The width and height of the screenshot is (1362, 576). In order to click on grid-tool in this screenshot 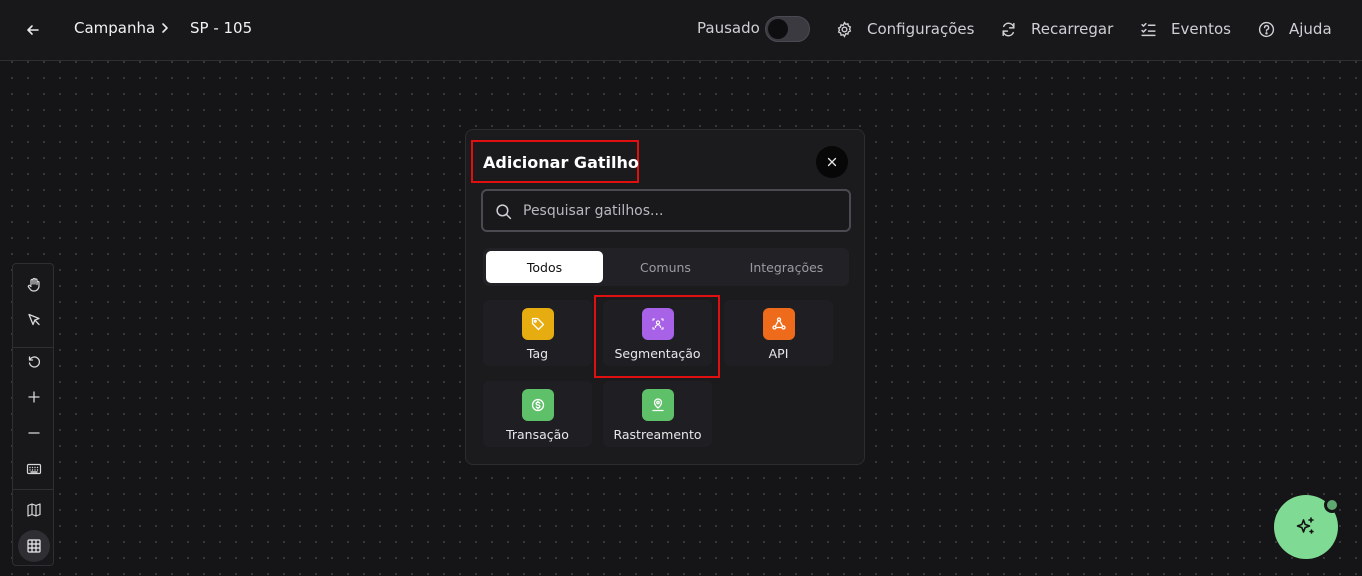, I will do `click(34, 546)`.